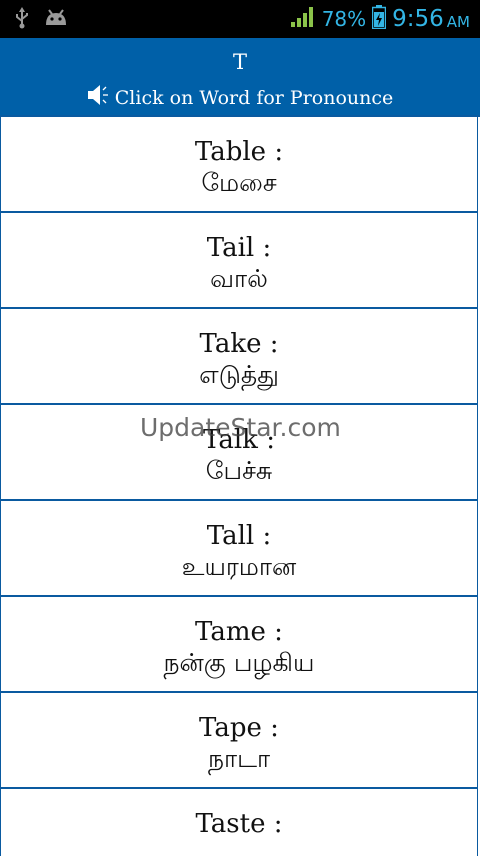 This screenshot has width=480, height=856. Describe the element at coordinates (239, 662) in the screenshot. I see `tamil-translation: நன்கு பழகிய` at that location.